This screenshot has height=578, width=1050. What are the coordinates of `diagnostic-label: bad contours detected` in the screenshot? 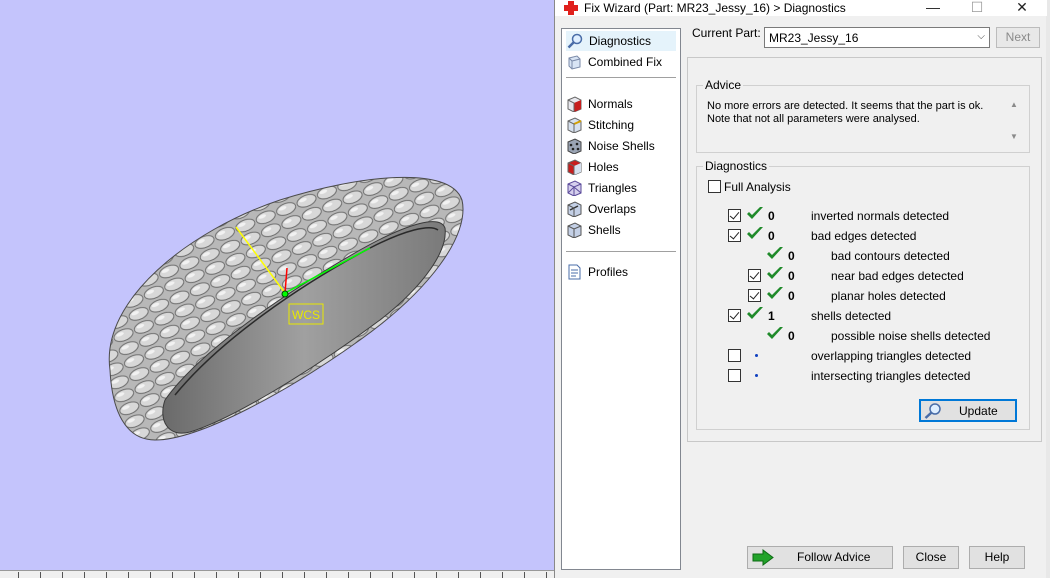 It's located at (890, 256).